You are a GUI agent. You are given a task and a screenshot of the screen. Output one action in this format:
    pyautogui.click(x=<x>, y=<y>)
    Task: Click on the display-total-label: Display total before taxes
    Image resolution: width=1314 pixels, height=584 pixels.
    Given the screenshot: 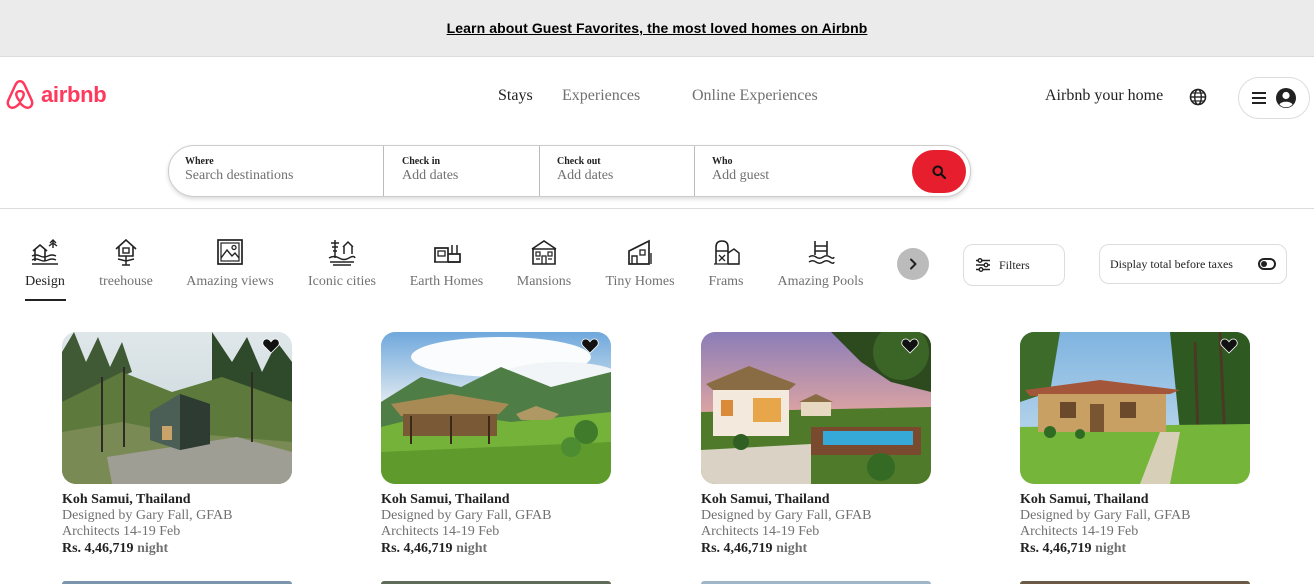 What is the action you would take?
    pyautogui.click(x=1171, y=263)
    